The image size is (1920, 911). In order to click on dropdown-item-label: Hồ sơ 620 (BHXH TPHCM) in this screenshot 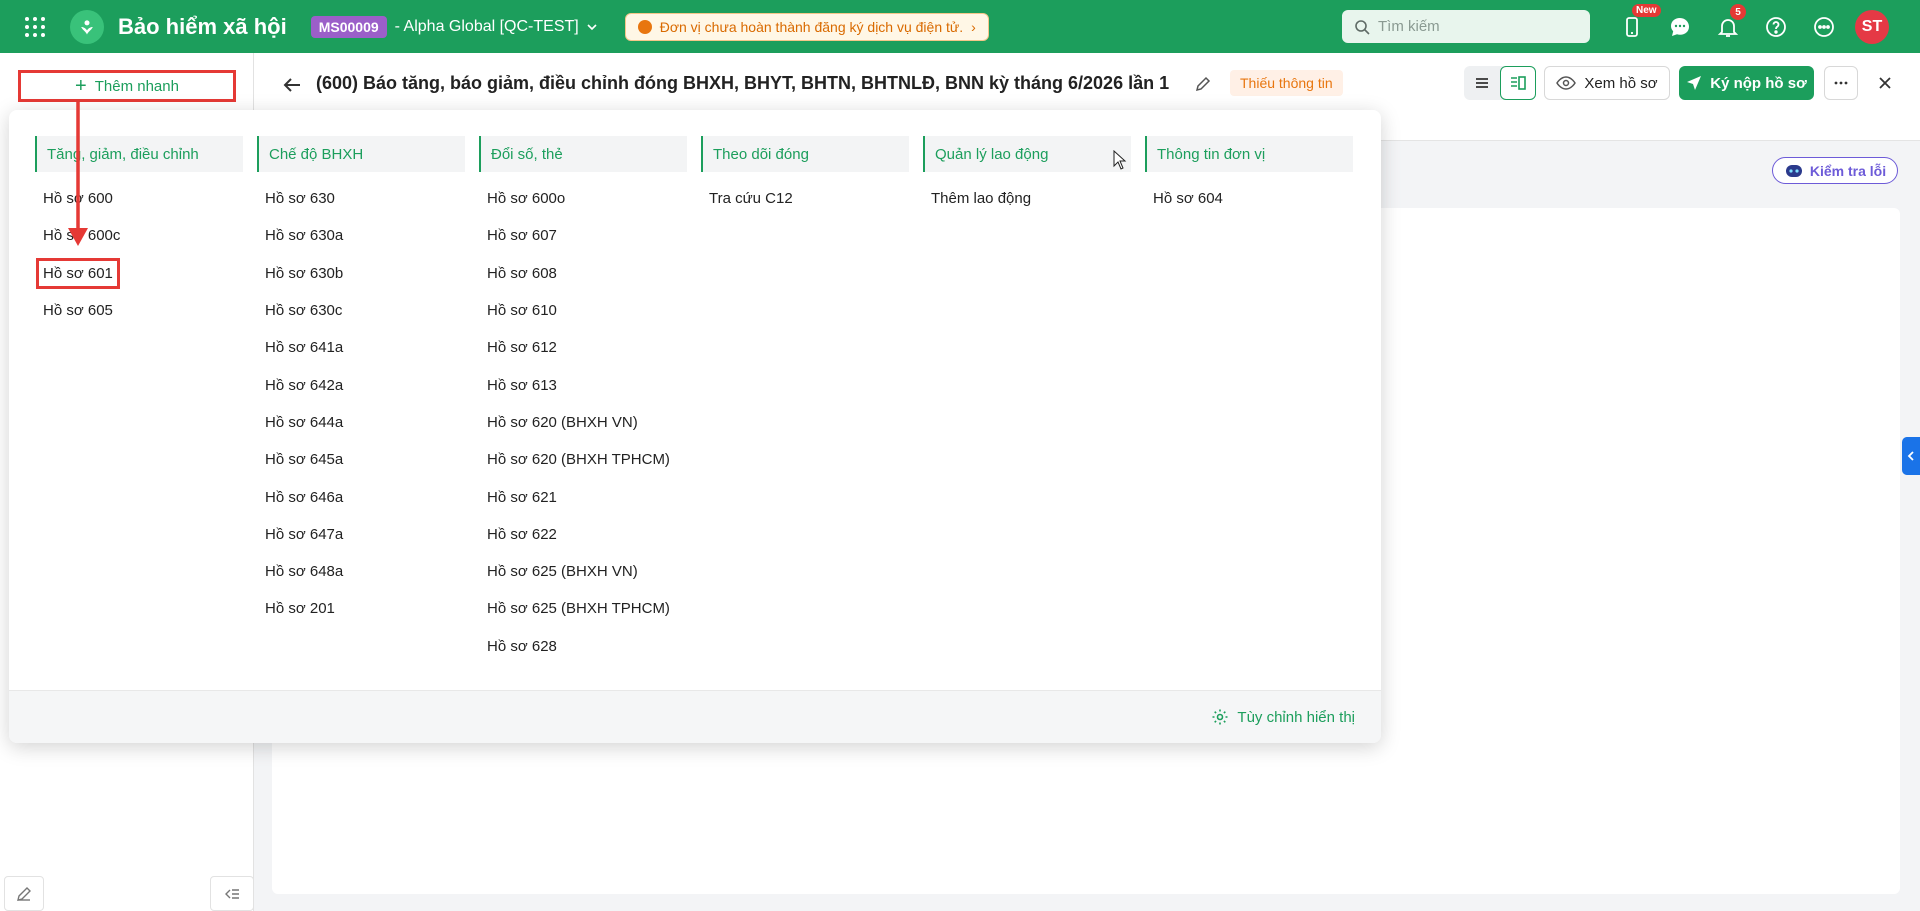, I will do `click(578, 460)`.